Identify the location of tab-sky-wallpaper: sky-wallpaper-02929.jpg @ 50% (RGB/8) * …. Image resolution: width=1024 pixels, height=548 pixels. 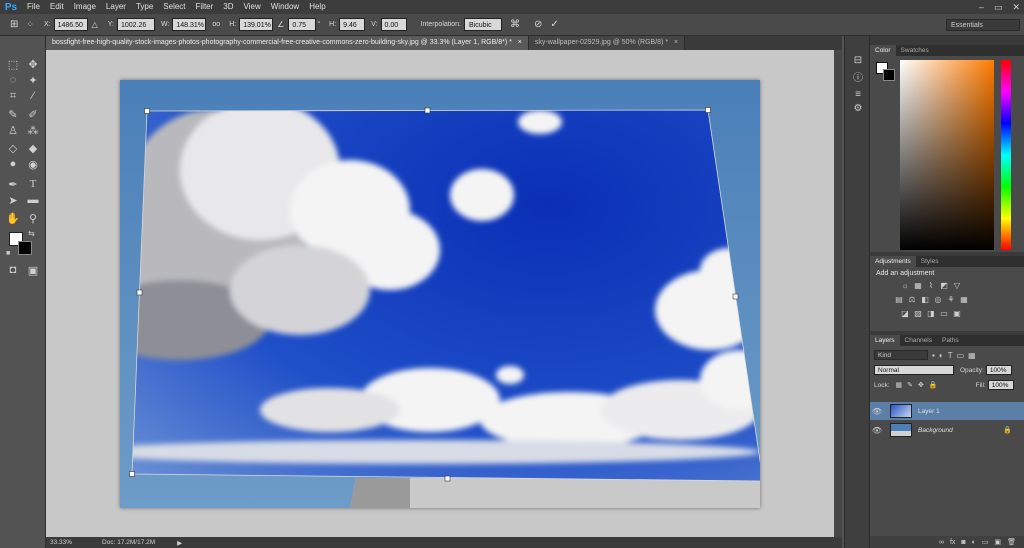
(607, 43).